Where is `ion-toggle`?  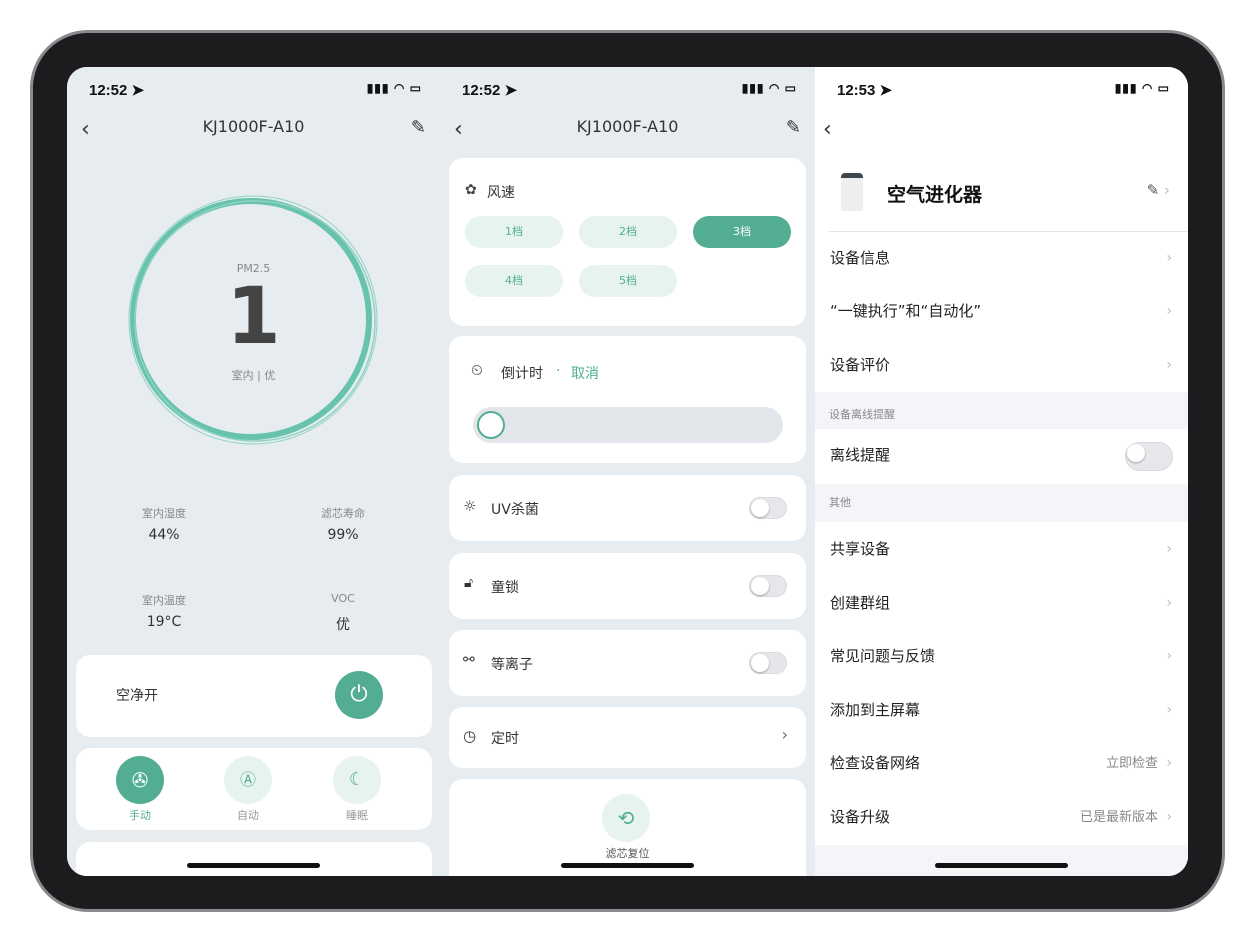
ion-toggle is located at coordinates (768, 663).